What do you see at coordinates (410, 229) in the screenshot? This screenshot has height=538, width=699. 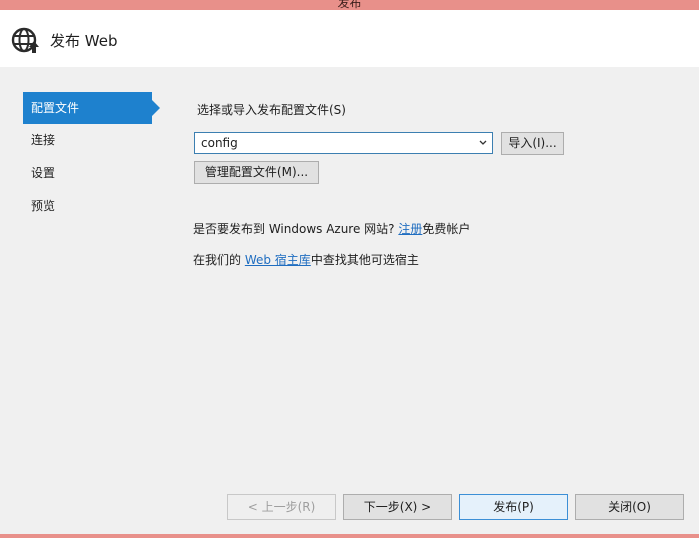 I see `azure-signup-link: 注册` at bounding box center [410, 229].